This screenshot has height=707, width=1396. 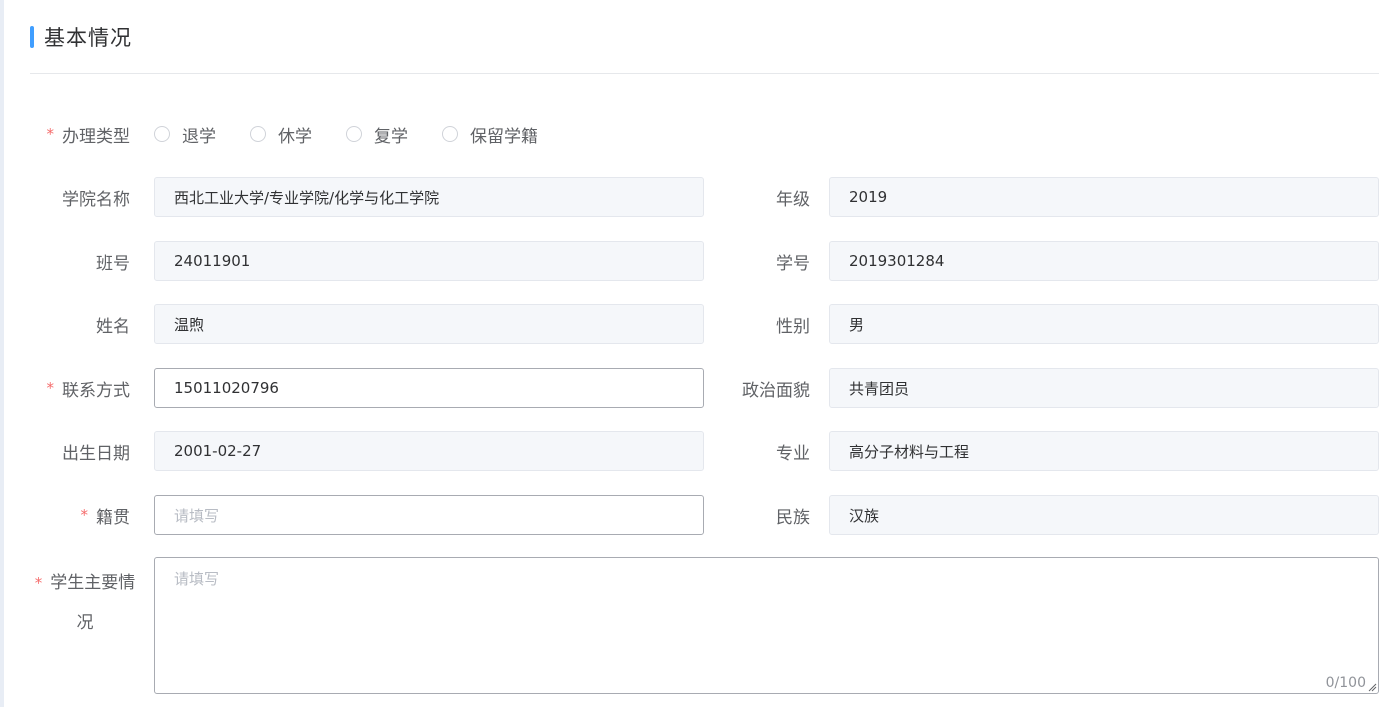 What do you see at coordinates (96, 390) in the screenshot?
I see `contact-label-text: 联系方式` at bounding box center [96, 390].